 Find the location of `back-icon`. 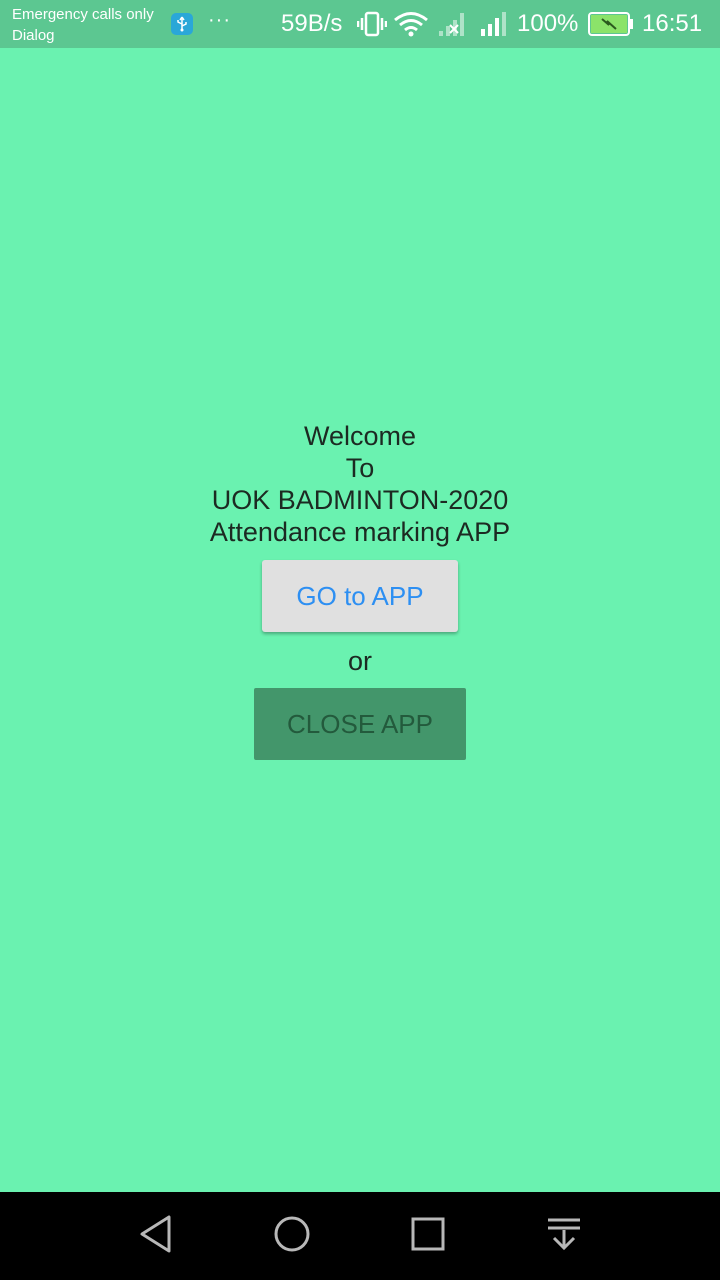

back-icon is located at coordinates (156, 1236).